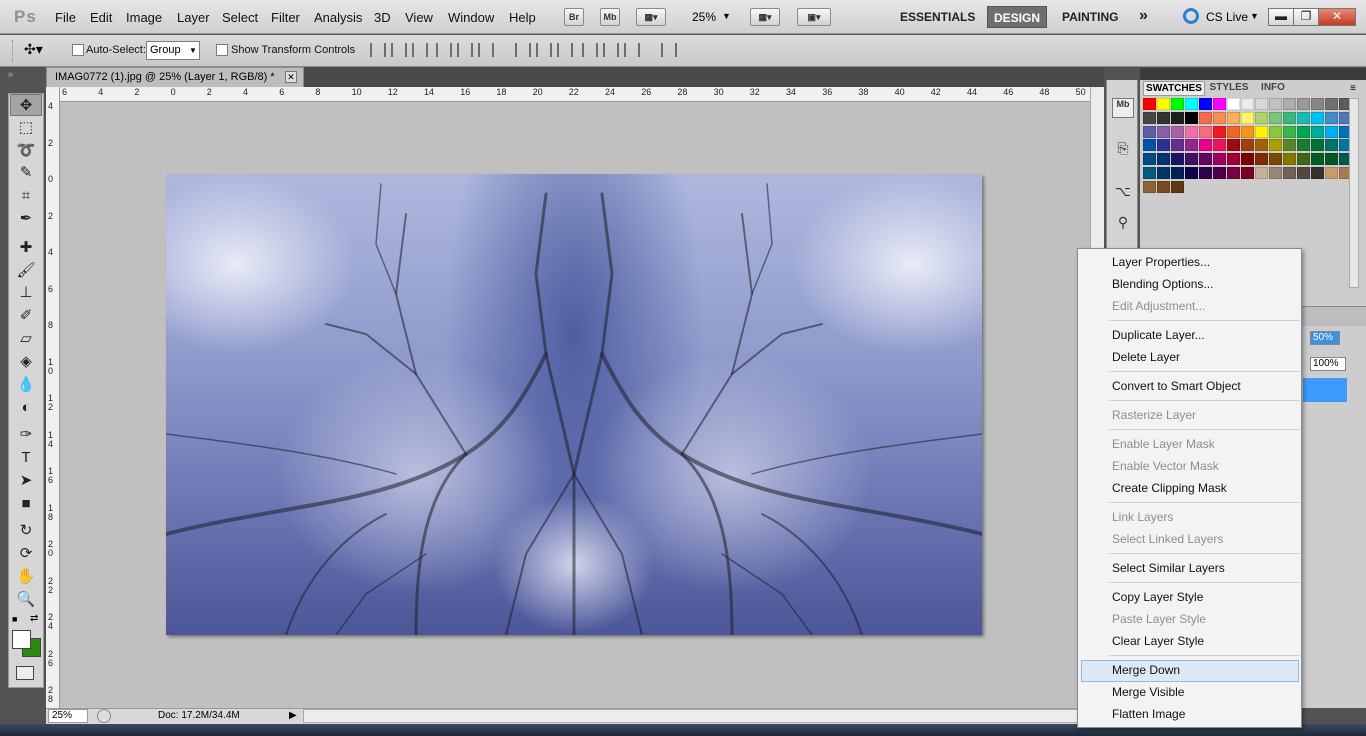  What do you see at coordinates (33, 49) in the screenshot?
I see `move-tool-preset-icon: ✣▾` at bounding box center [33, 49].